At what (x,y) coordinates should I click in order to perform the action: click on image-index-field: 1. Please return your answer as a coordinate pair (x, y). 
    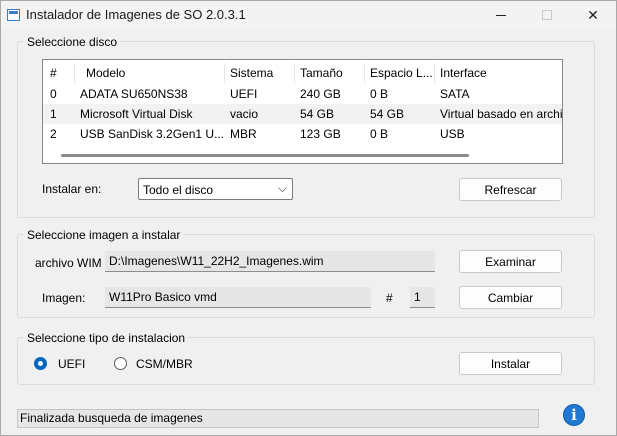
    Looking at the image, I should click on (422, 297).